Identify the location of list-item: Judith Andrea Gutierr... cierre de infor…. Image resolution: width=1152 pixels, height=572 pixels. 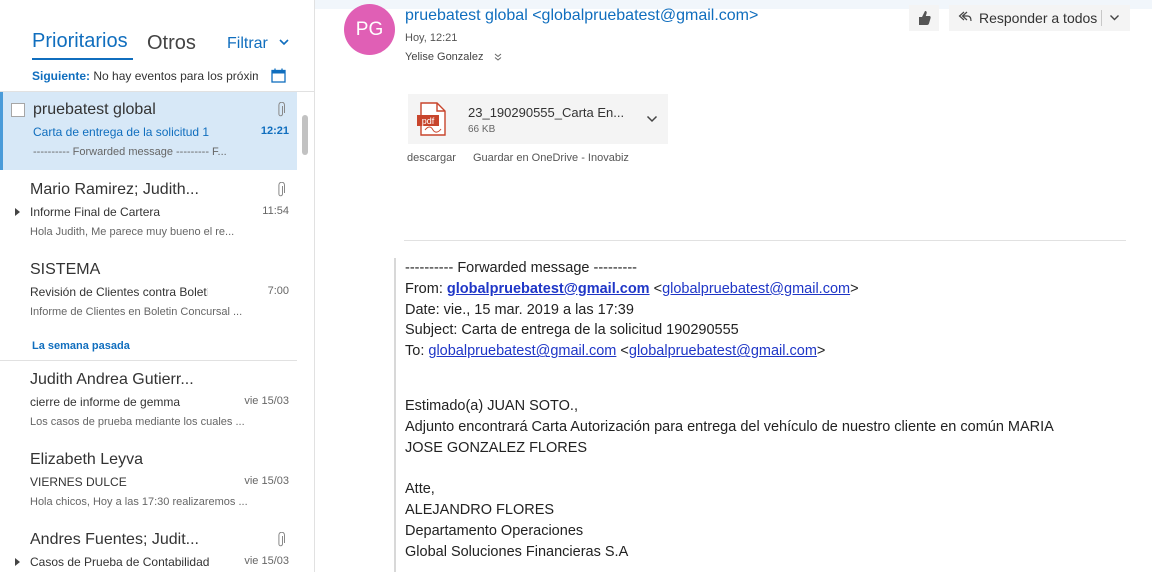
(148, 401).